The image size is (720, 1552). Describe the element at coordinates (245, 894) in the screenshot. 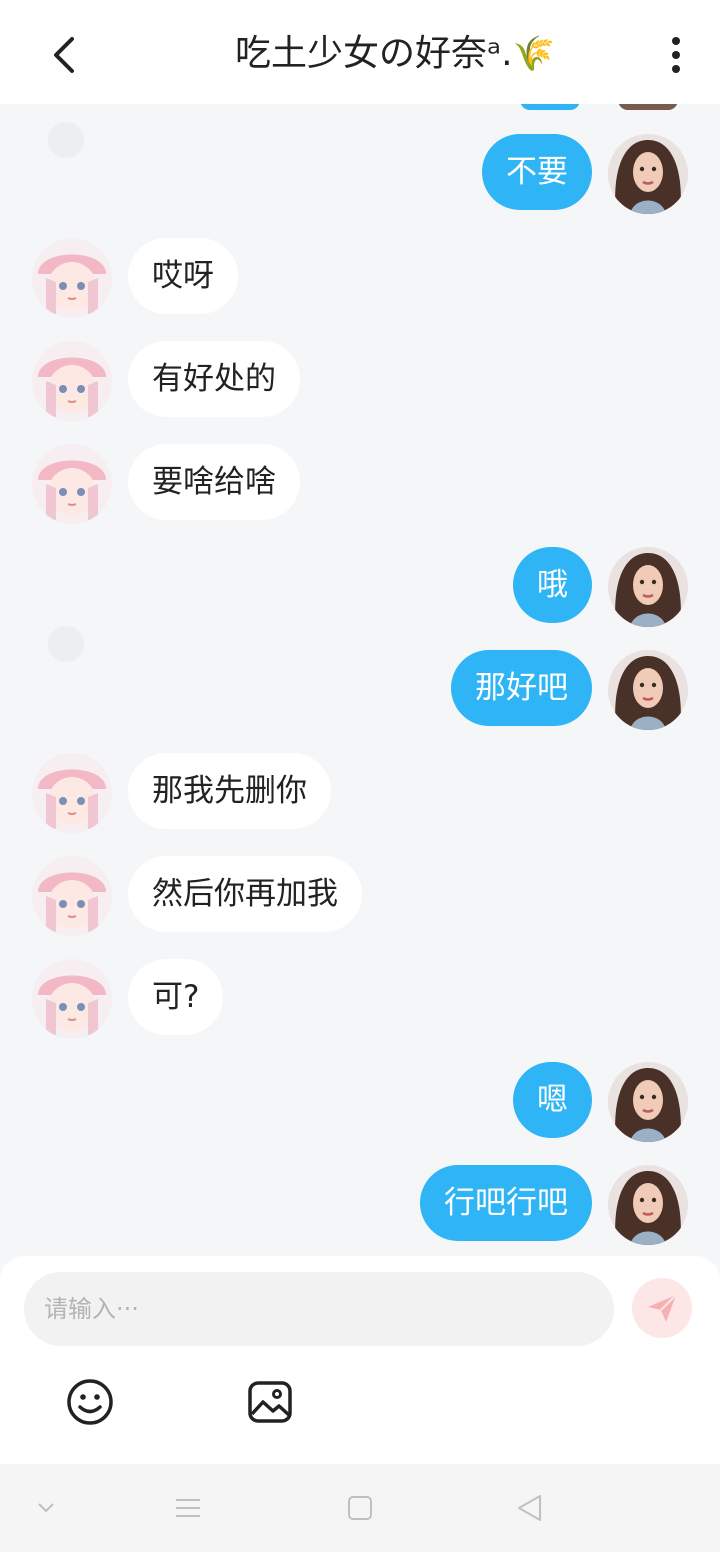

I see `message-bubble: 然后你再加我` at that location.